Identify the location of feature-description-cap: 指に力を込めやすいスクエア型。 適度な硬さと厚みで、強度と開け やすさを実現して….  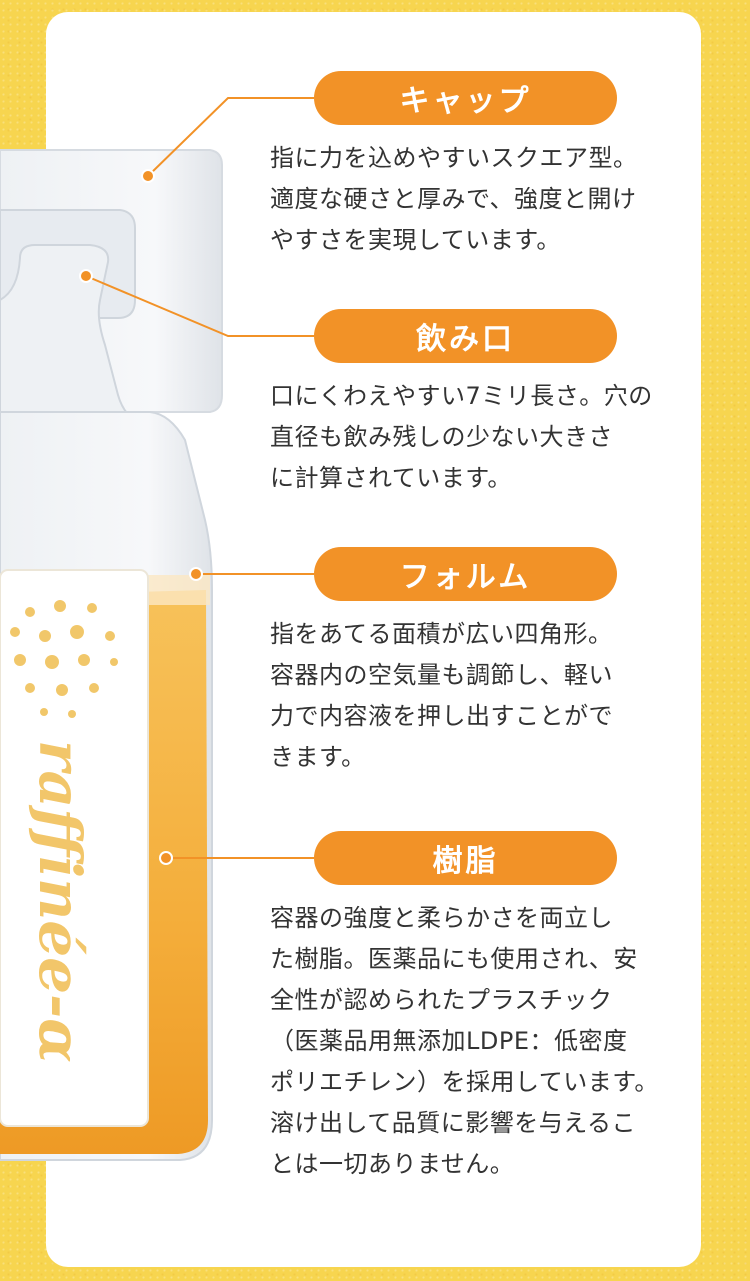
(454, 199).